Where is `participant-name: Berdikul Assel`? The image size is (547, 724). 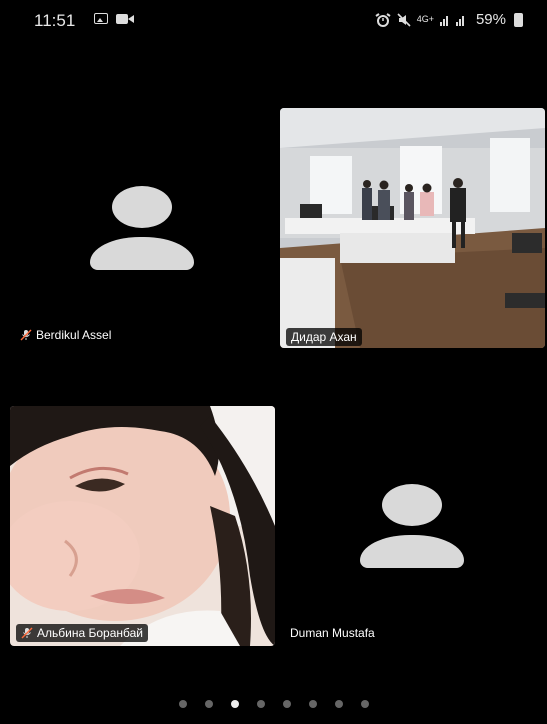
participant-name: Berdikul Assel is located at coordinates (74, 335).